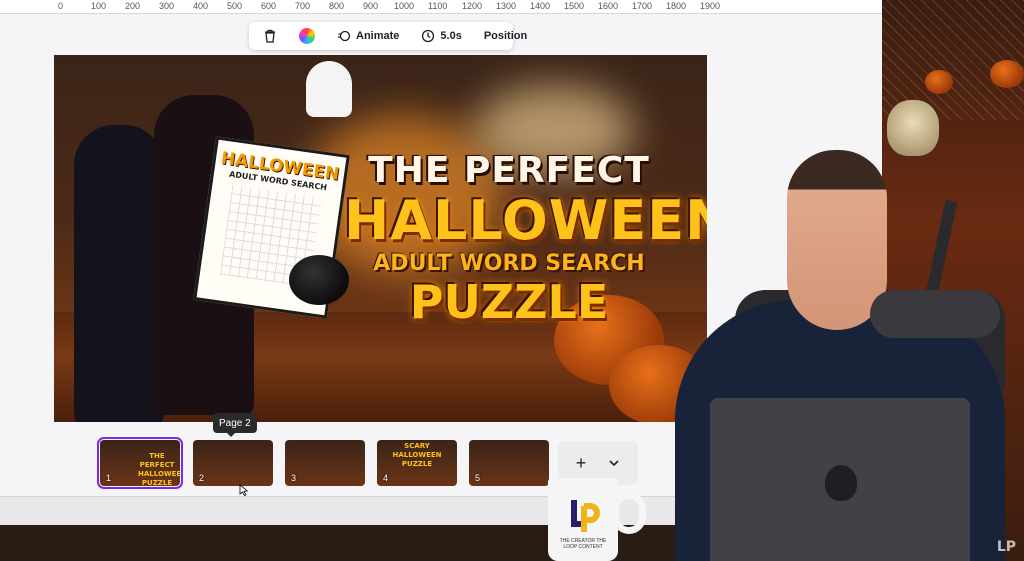 This screenshot has height=561, width=1024. Describe the element at coordinates (319, 280) in the screenshot. I see `cauldron` at that location.